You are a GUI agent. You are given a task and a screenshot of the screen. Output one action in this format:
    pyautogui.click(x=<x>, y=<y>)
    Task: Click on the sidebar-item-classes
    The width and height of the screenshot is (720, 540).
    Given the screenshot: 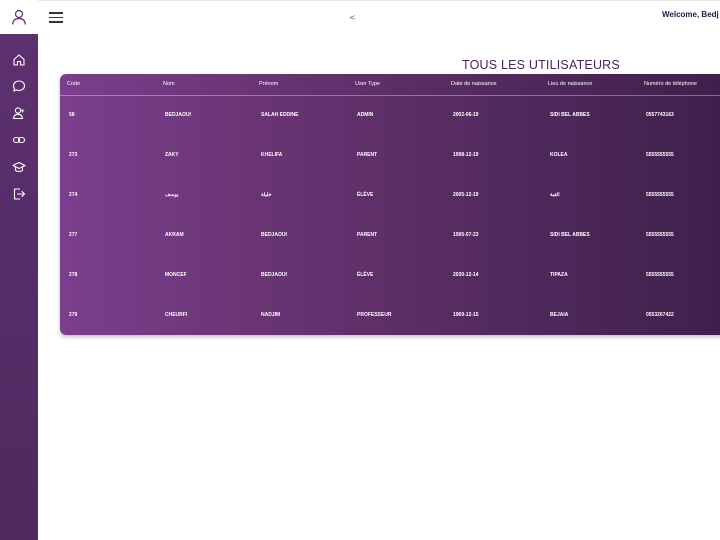 What is the action you would take?
    pyautogui.click(x=19, y=167)
    